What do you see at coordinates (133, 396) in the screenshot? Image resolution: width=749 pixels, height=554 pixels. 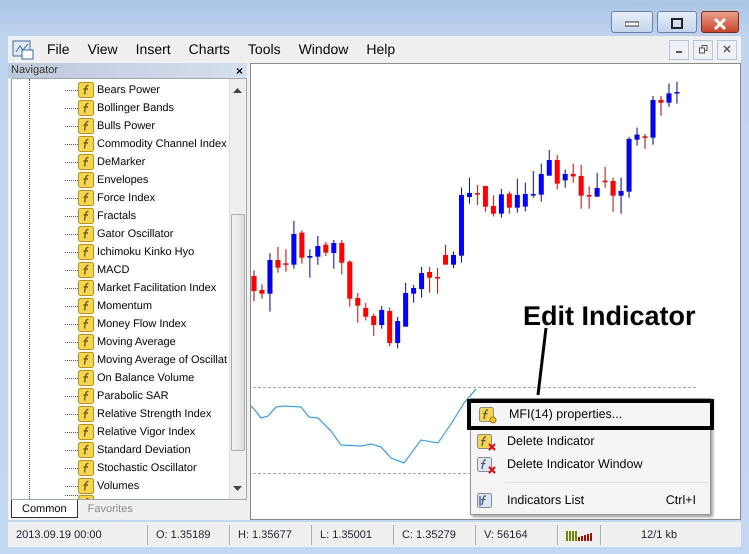 I see `tree-item: Parabolic SAR` at bounding box center [133, 396].